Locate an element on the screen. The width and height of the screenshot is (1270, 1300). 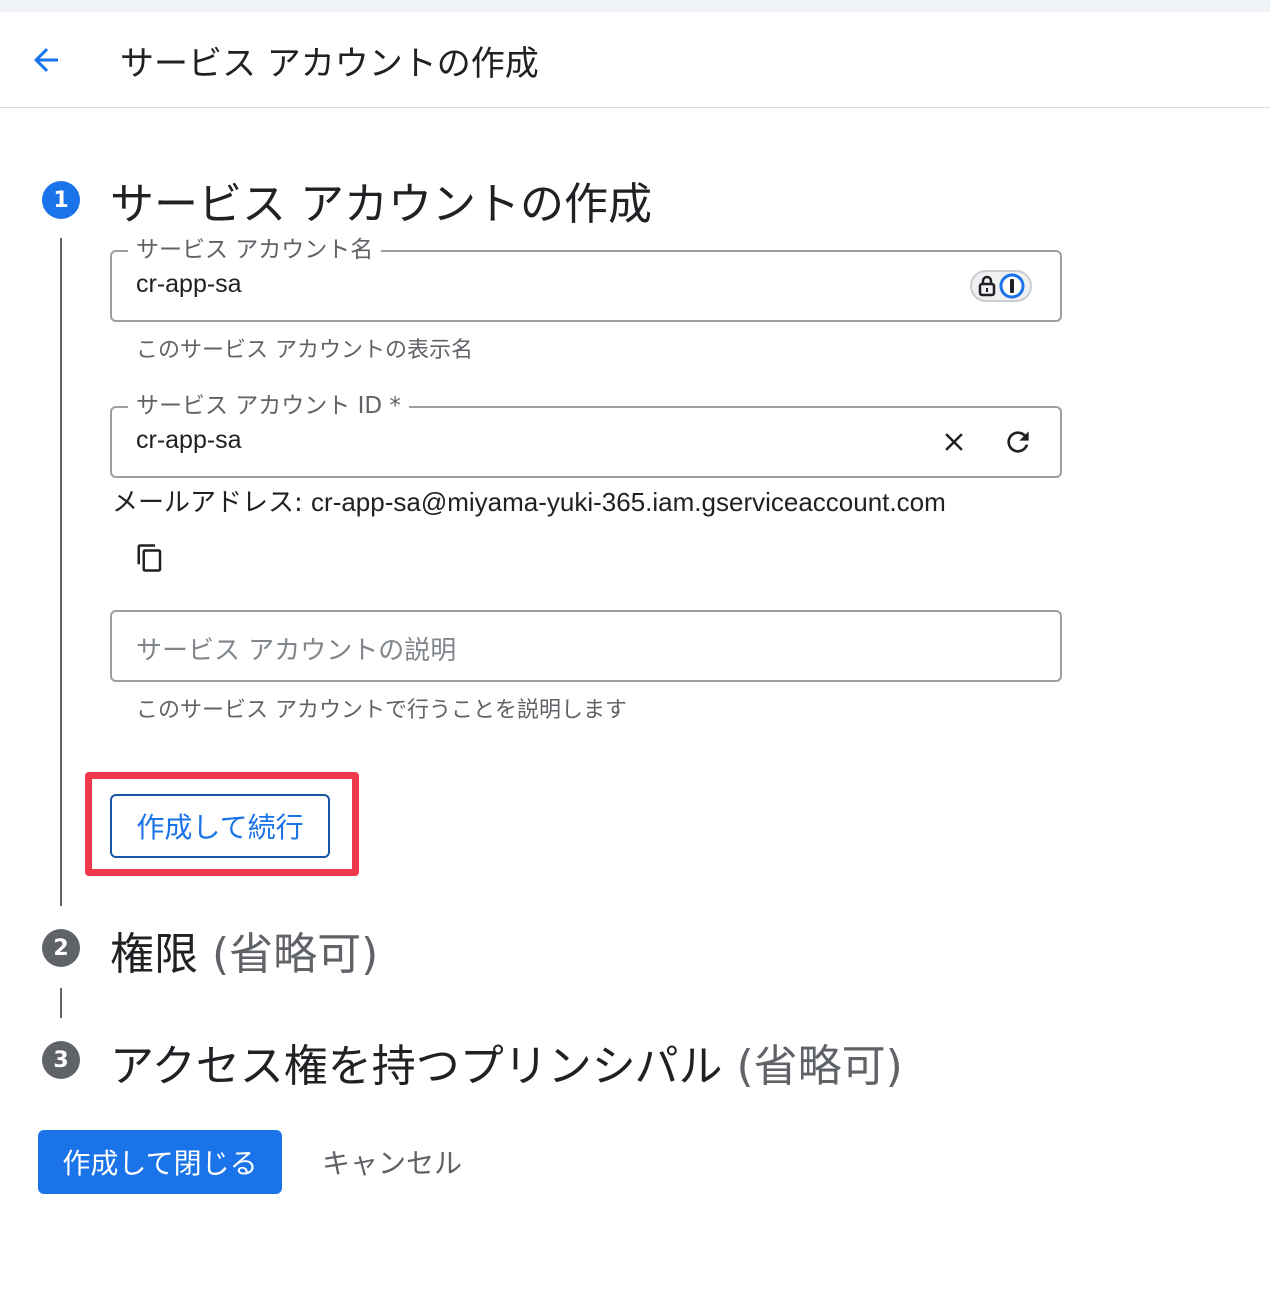
back-button is located at coordinates (46, 60).